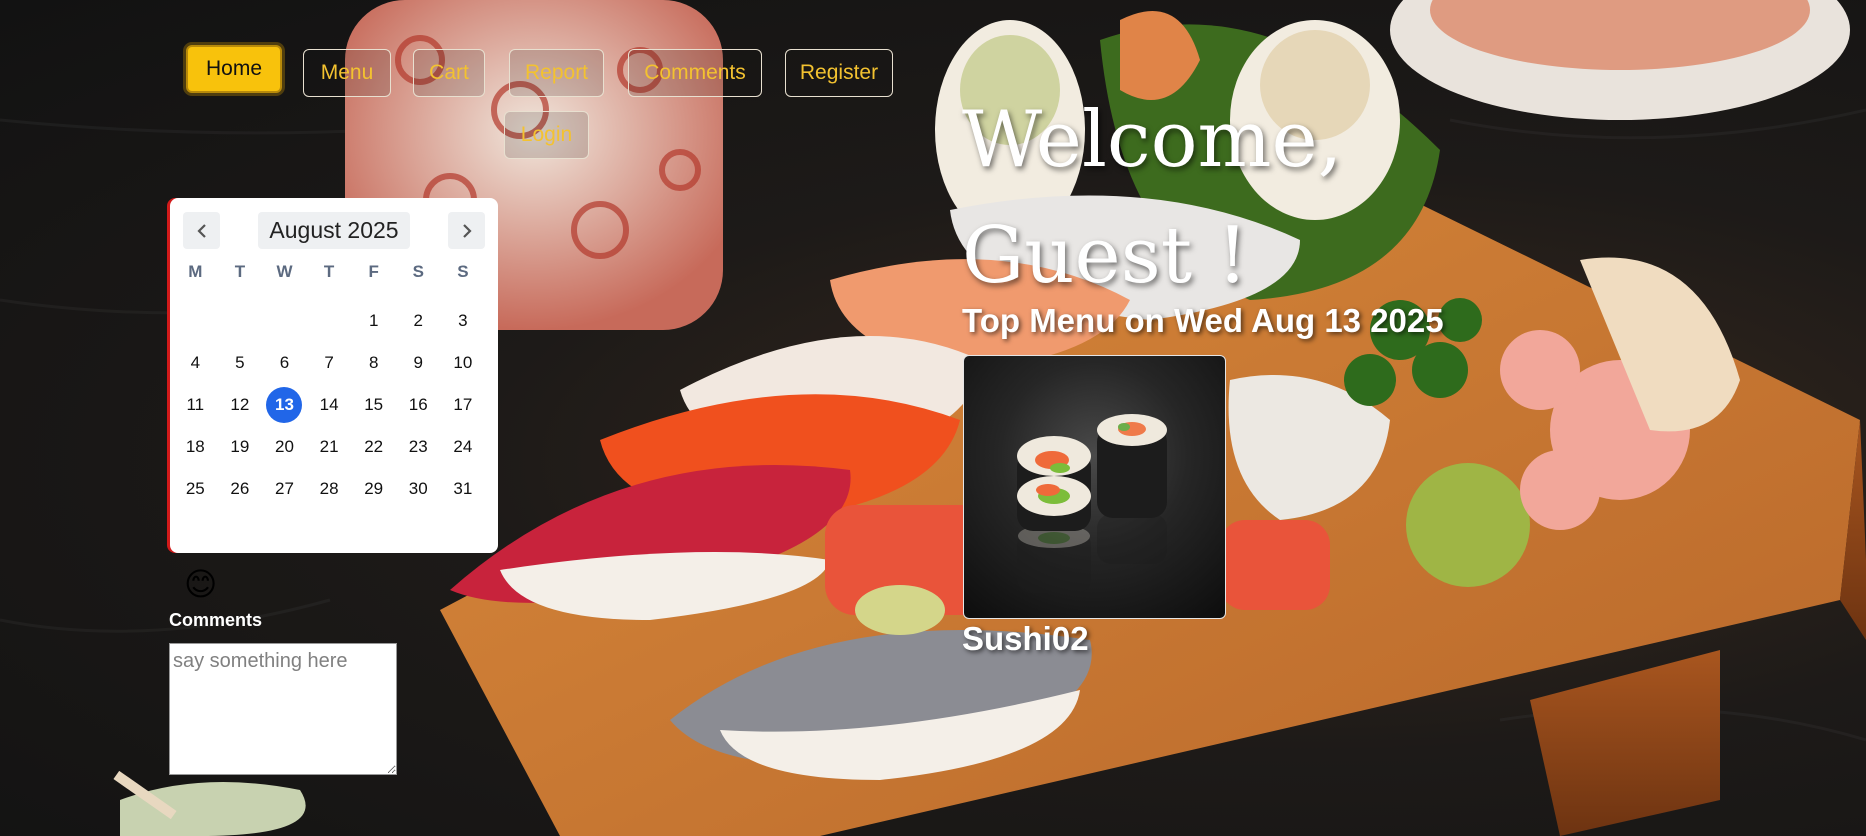 Image resolution: width=1866 pixels, height=836 pixels. I want to click on nav-home-button: Home, so click(234, 69).